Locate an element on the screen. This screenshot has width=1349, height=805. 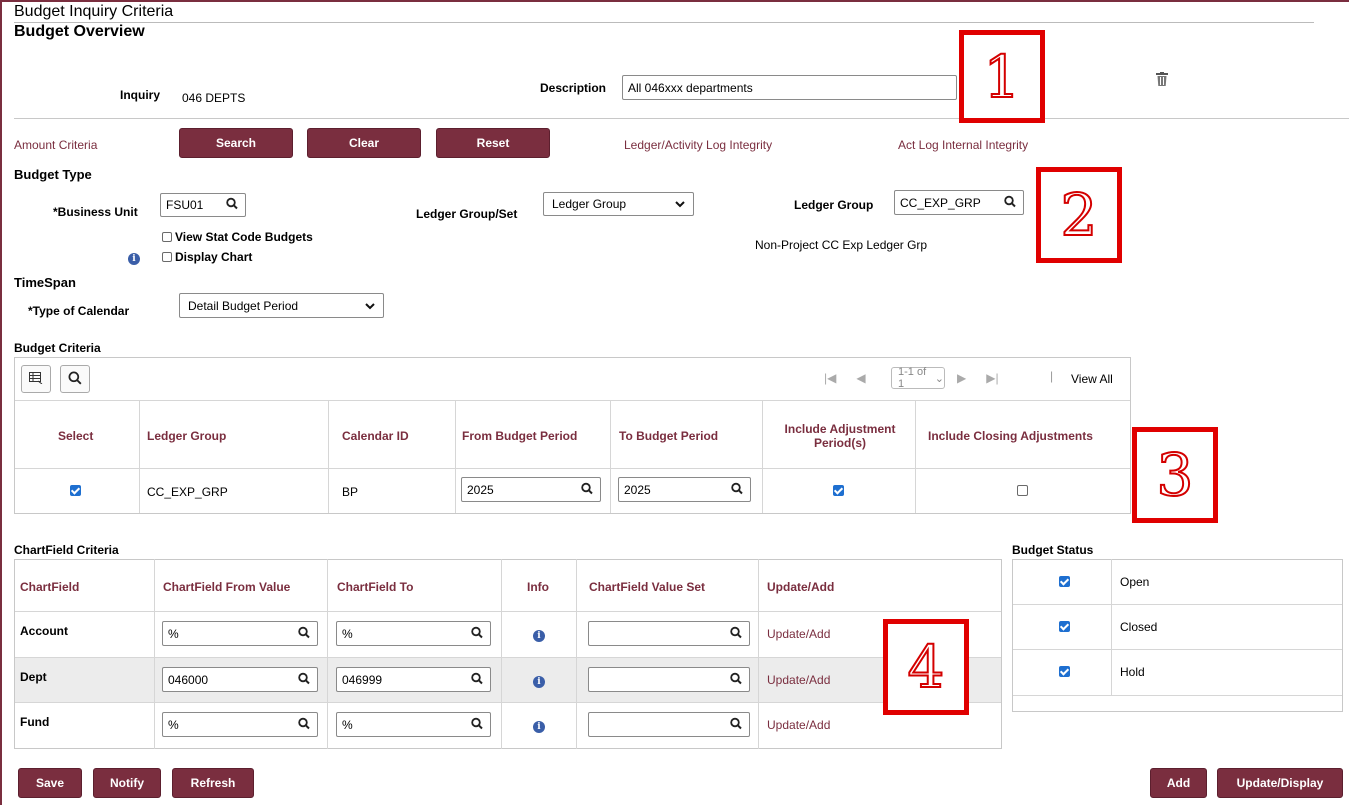
chevron-down-icon is located at coordinates (680, 204).